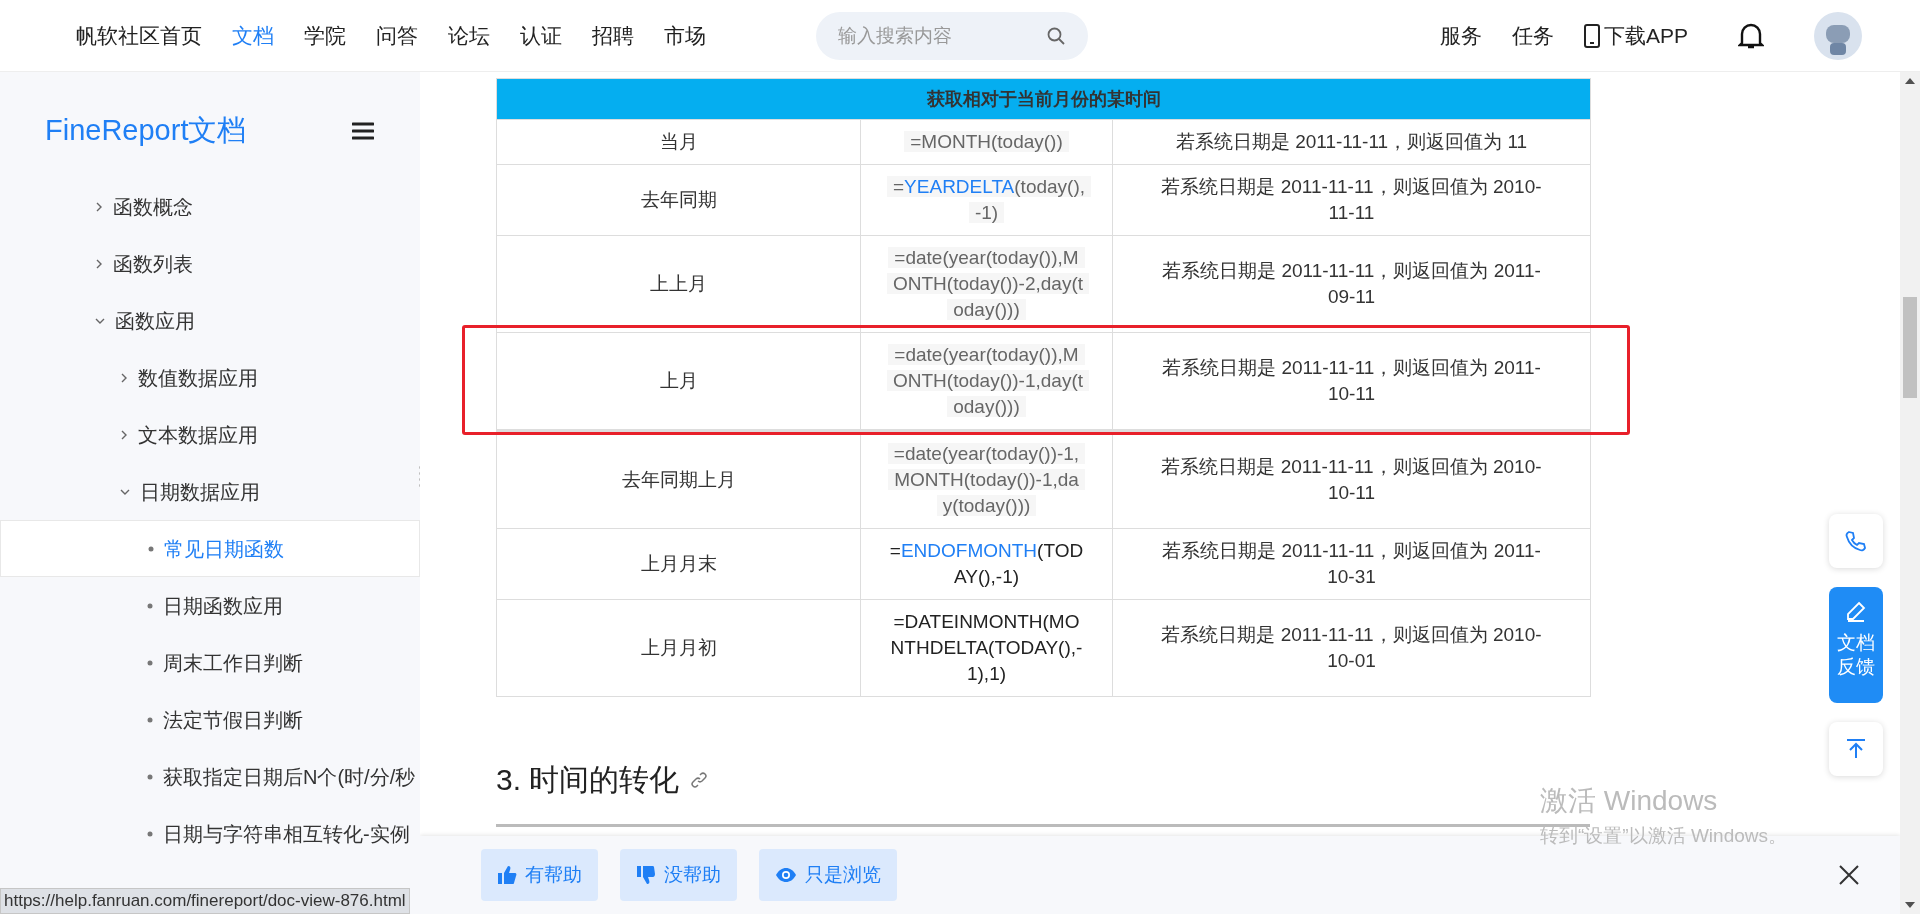  I want to click on sidebar-item: 函数概念, so click(210, 206).